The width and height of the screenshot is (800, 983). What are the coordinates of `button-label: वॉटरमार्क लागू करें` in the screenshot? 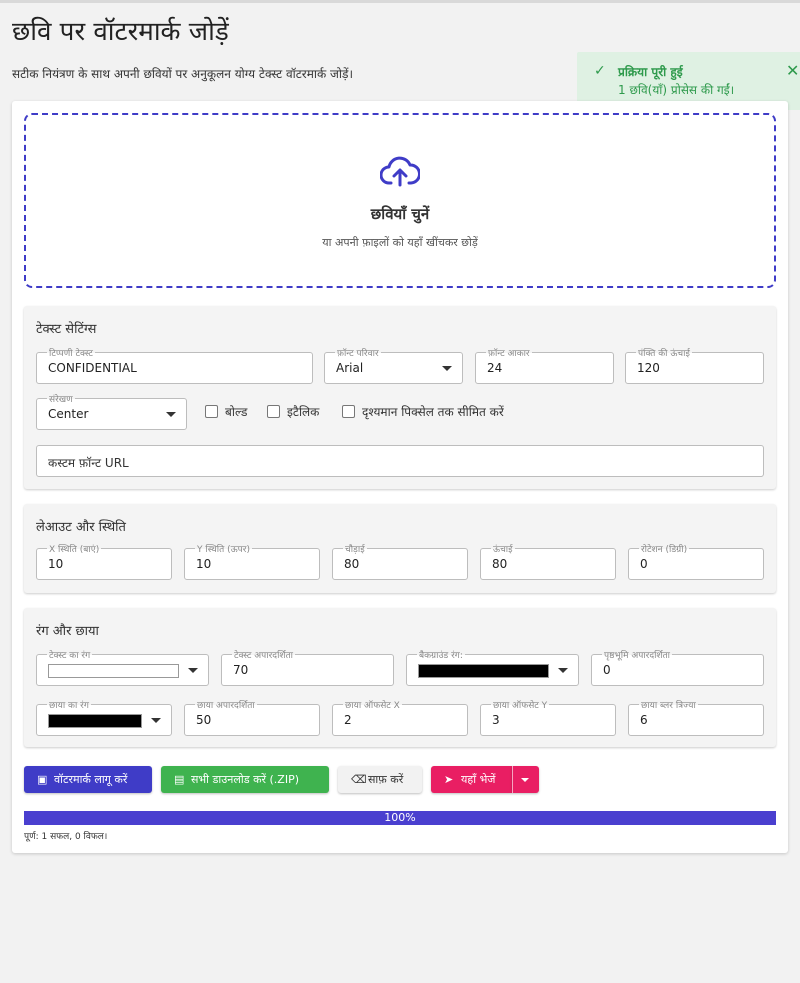 It's located at (91, 779).